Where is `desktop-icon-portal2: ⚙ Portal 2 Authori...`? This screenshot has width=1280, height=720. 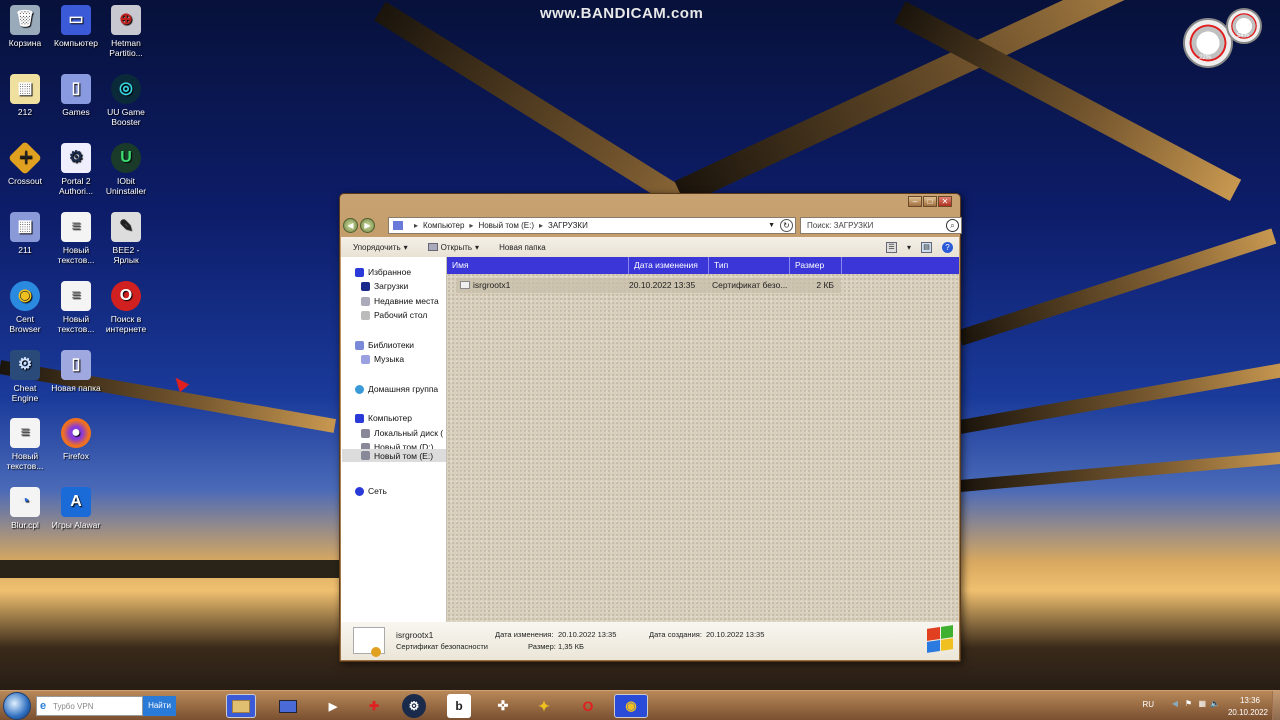 desktop-icon-portal2: ⚙ Portal 2 Authori... is located at coordinates (76, 169).